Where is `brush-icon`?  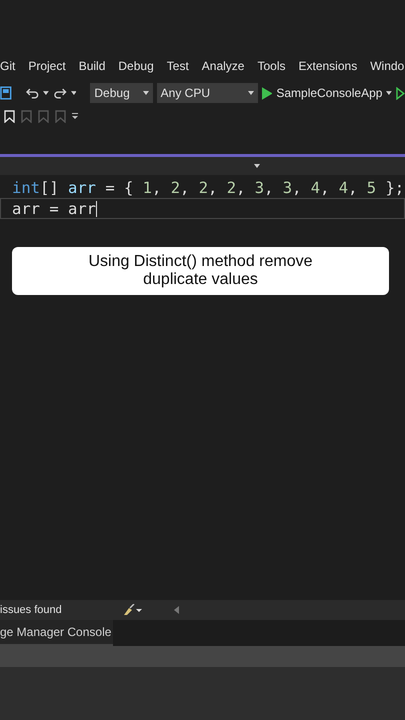 brush-icon is located at coordinates (132, 610).